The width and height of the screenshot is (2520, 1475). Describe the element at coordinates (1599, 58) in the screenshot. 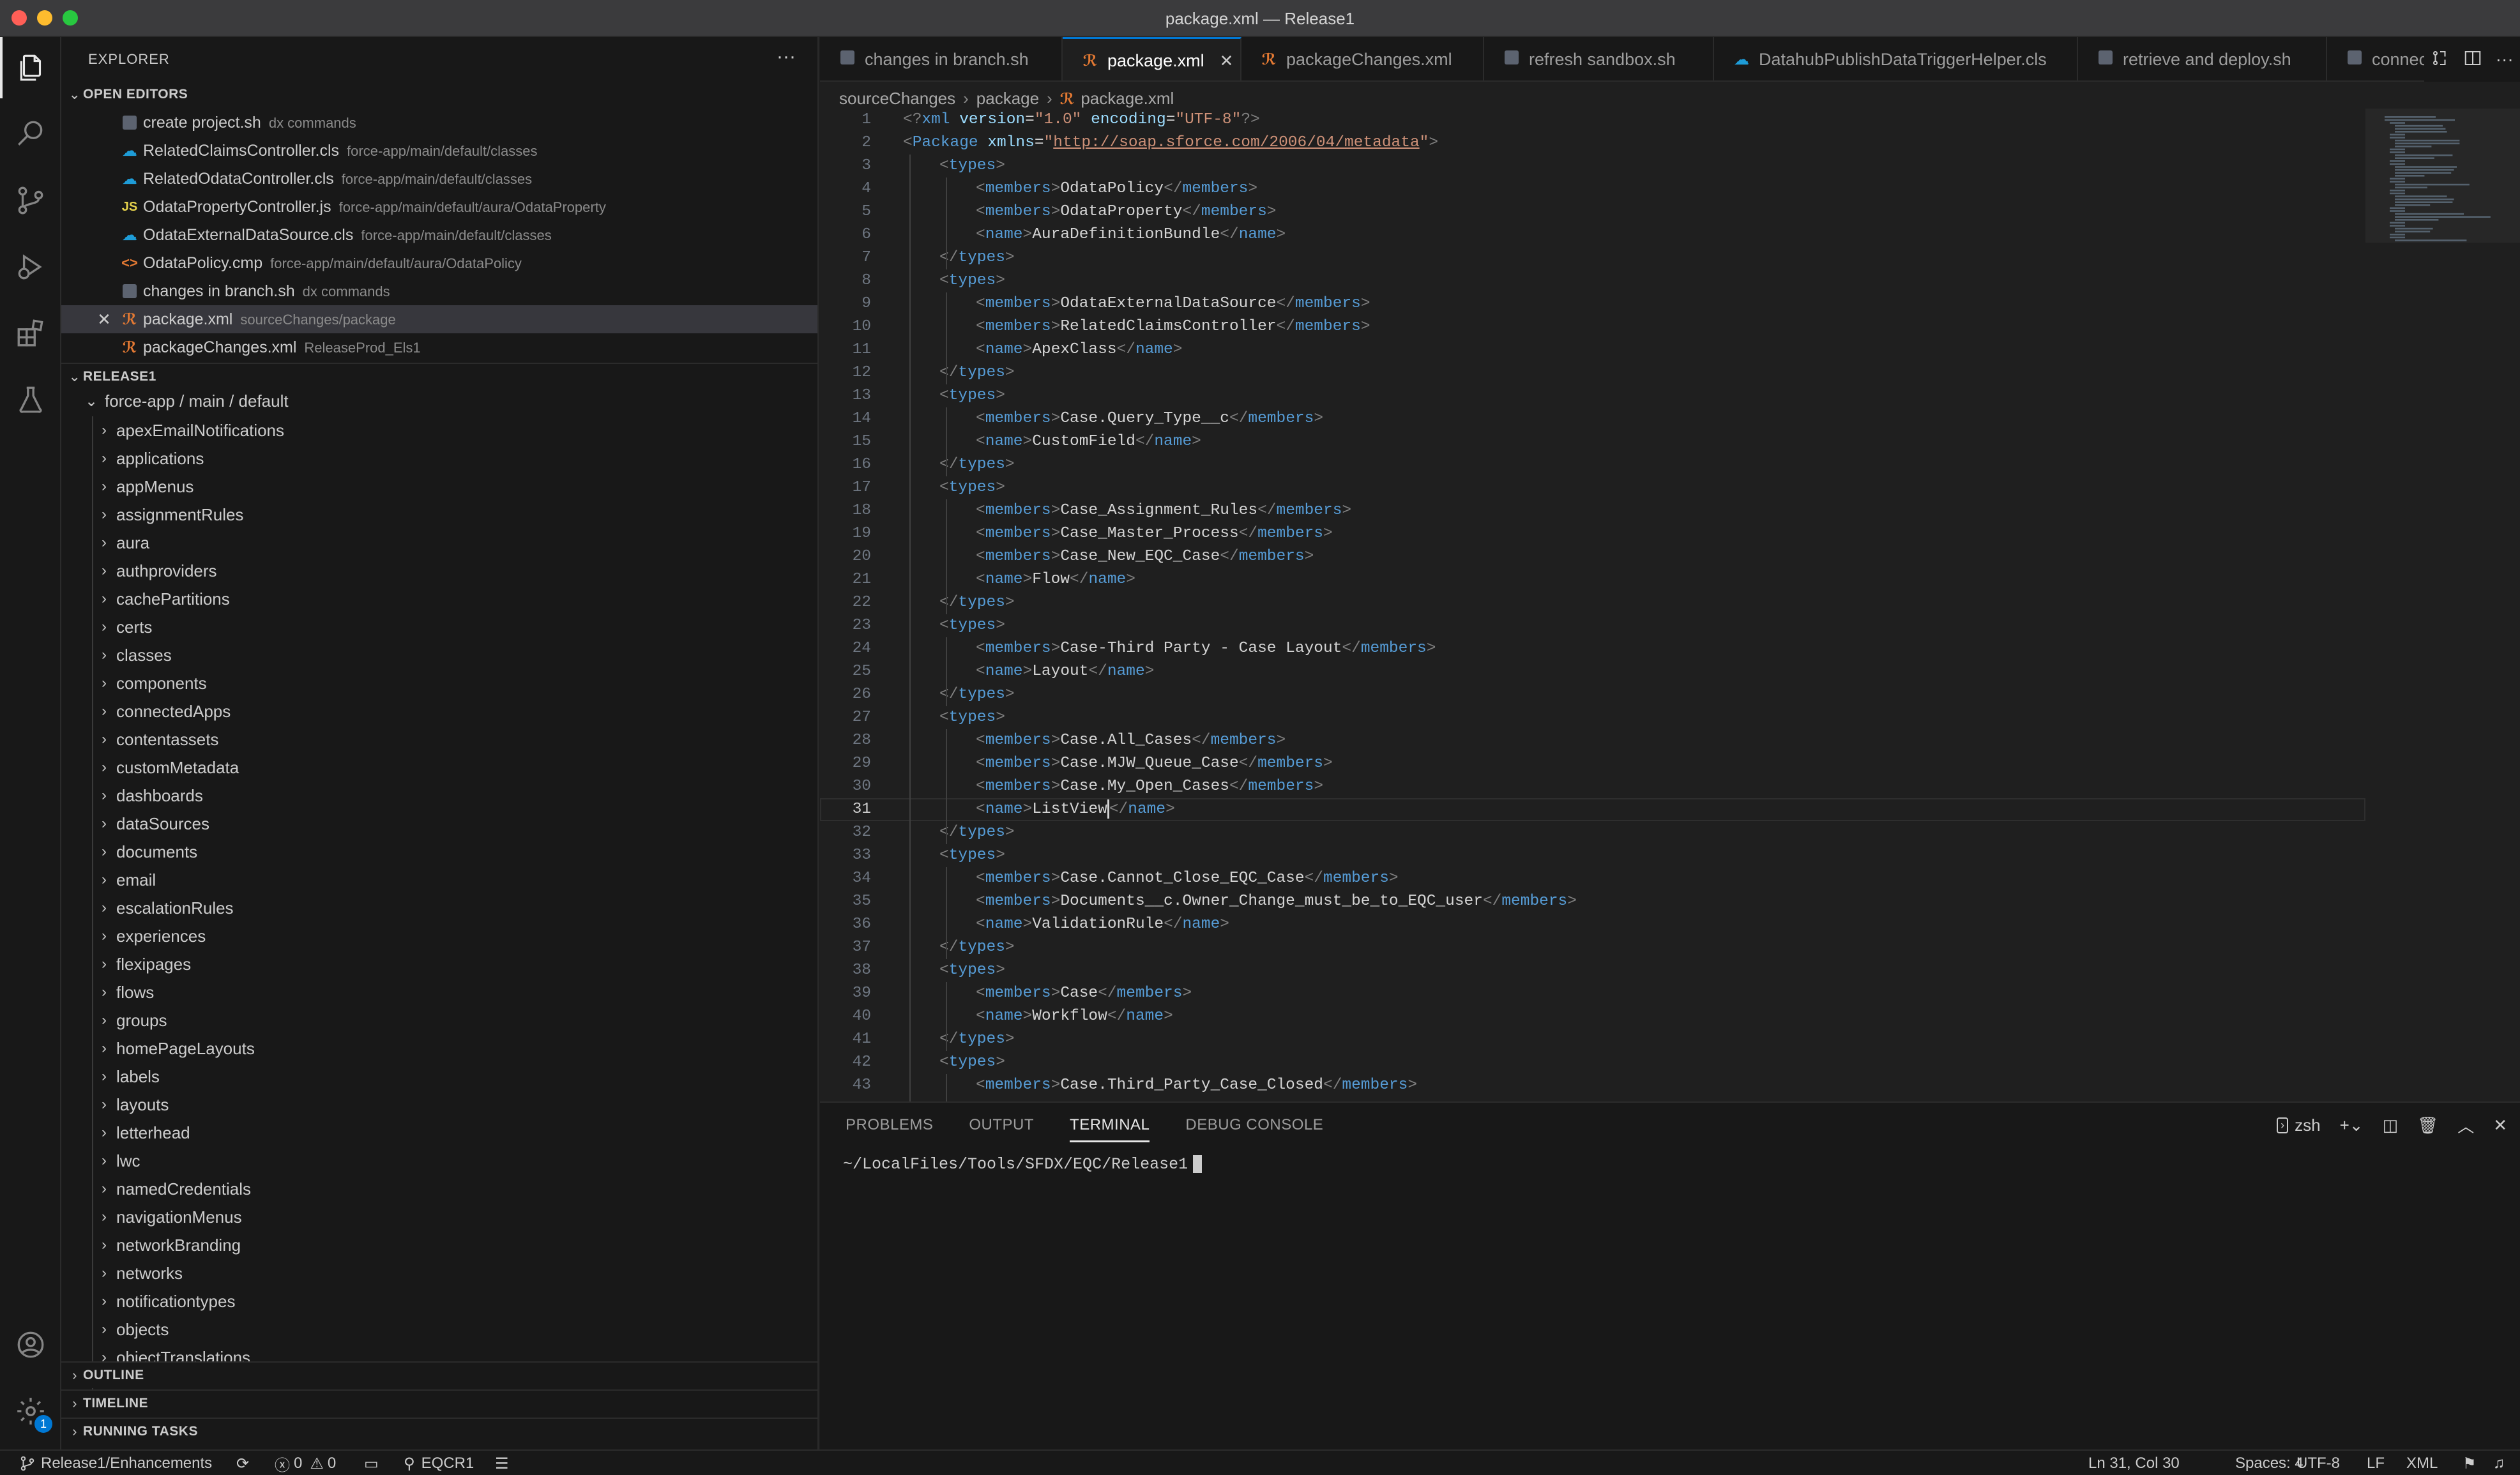

I see `tab-3: refresh sandbox.sh` at that location.